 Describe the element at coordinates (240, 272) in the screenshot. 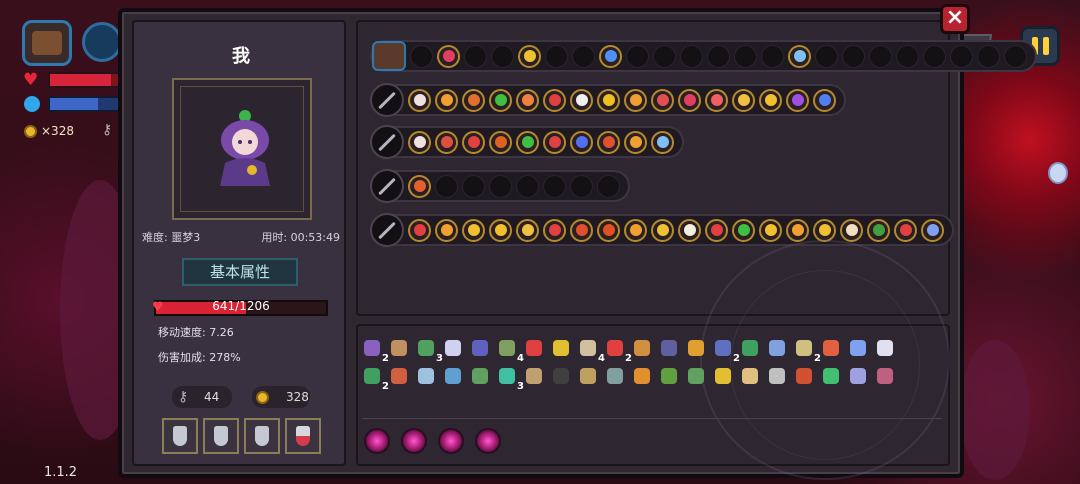

I see `basic-attributes-button: 基本属性` at that location.